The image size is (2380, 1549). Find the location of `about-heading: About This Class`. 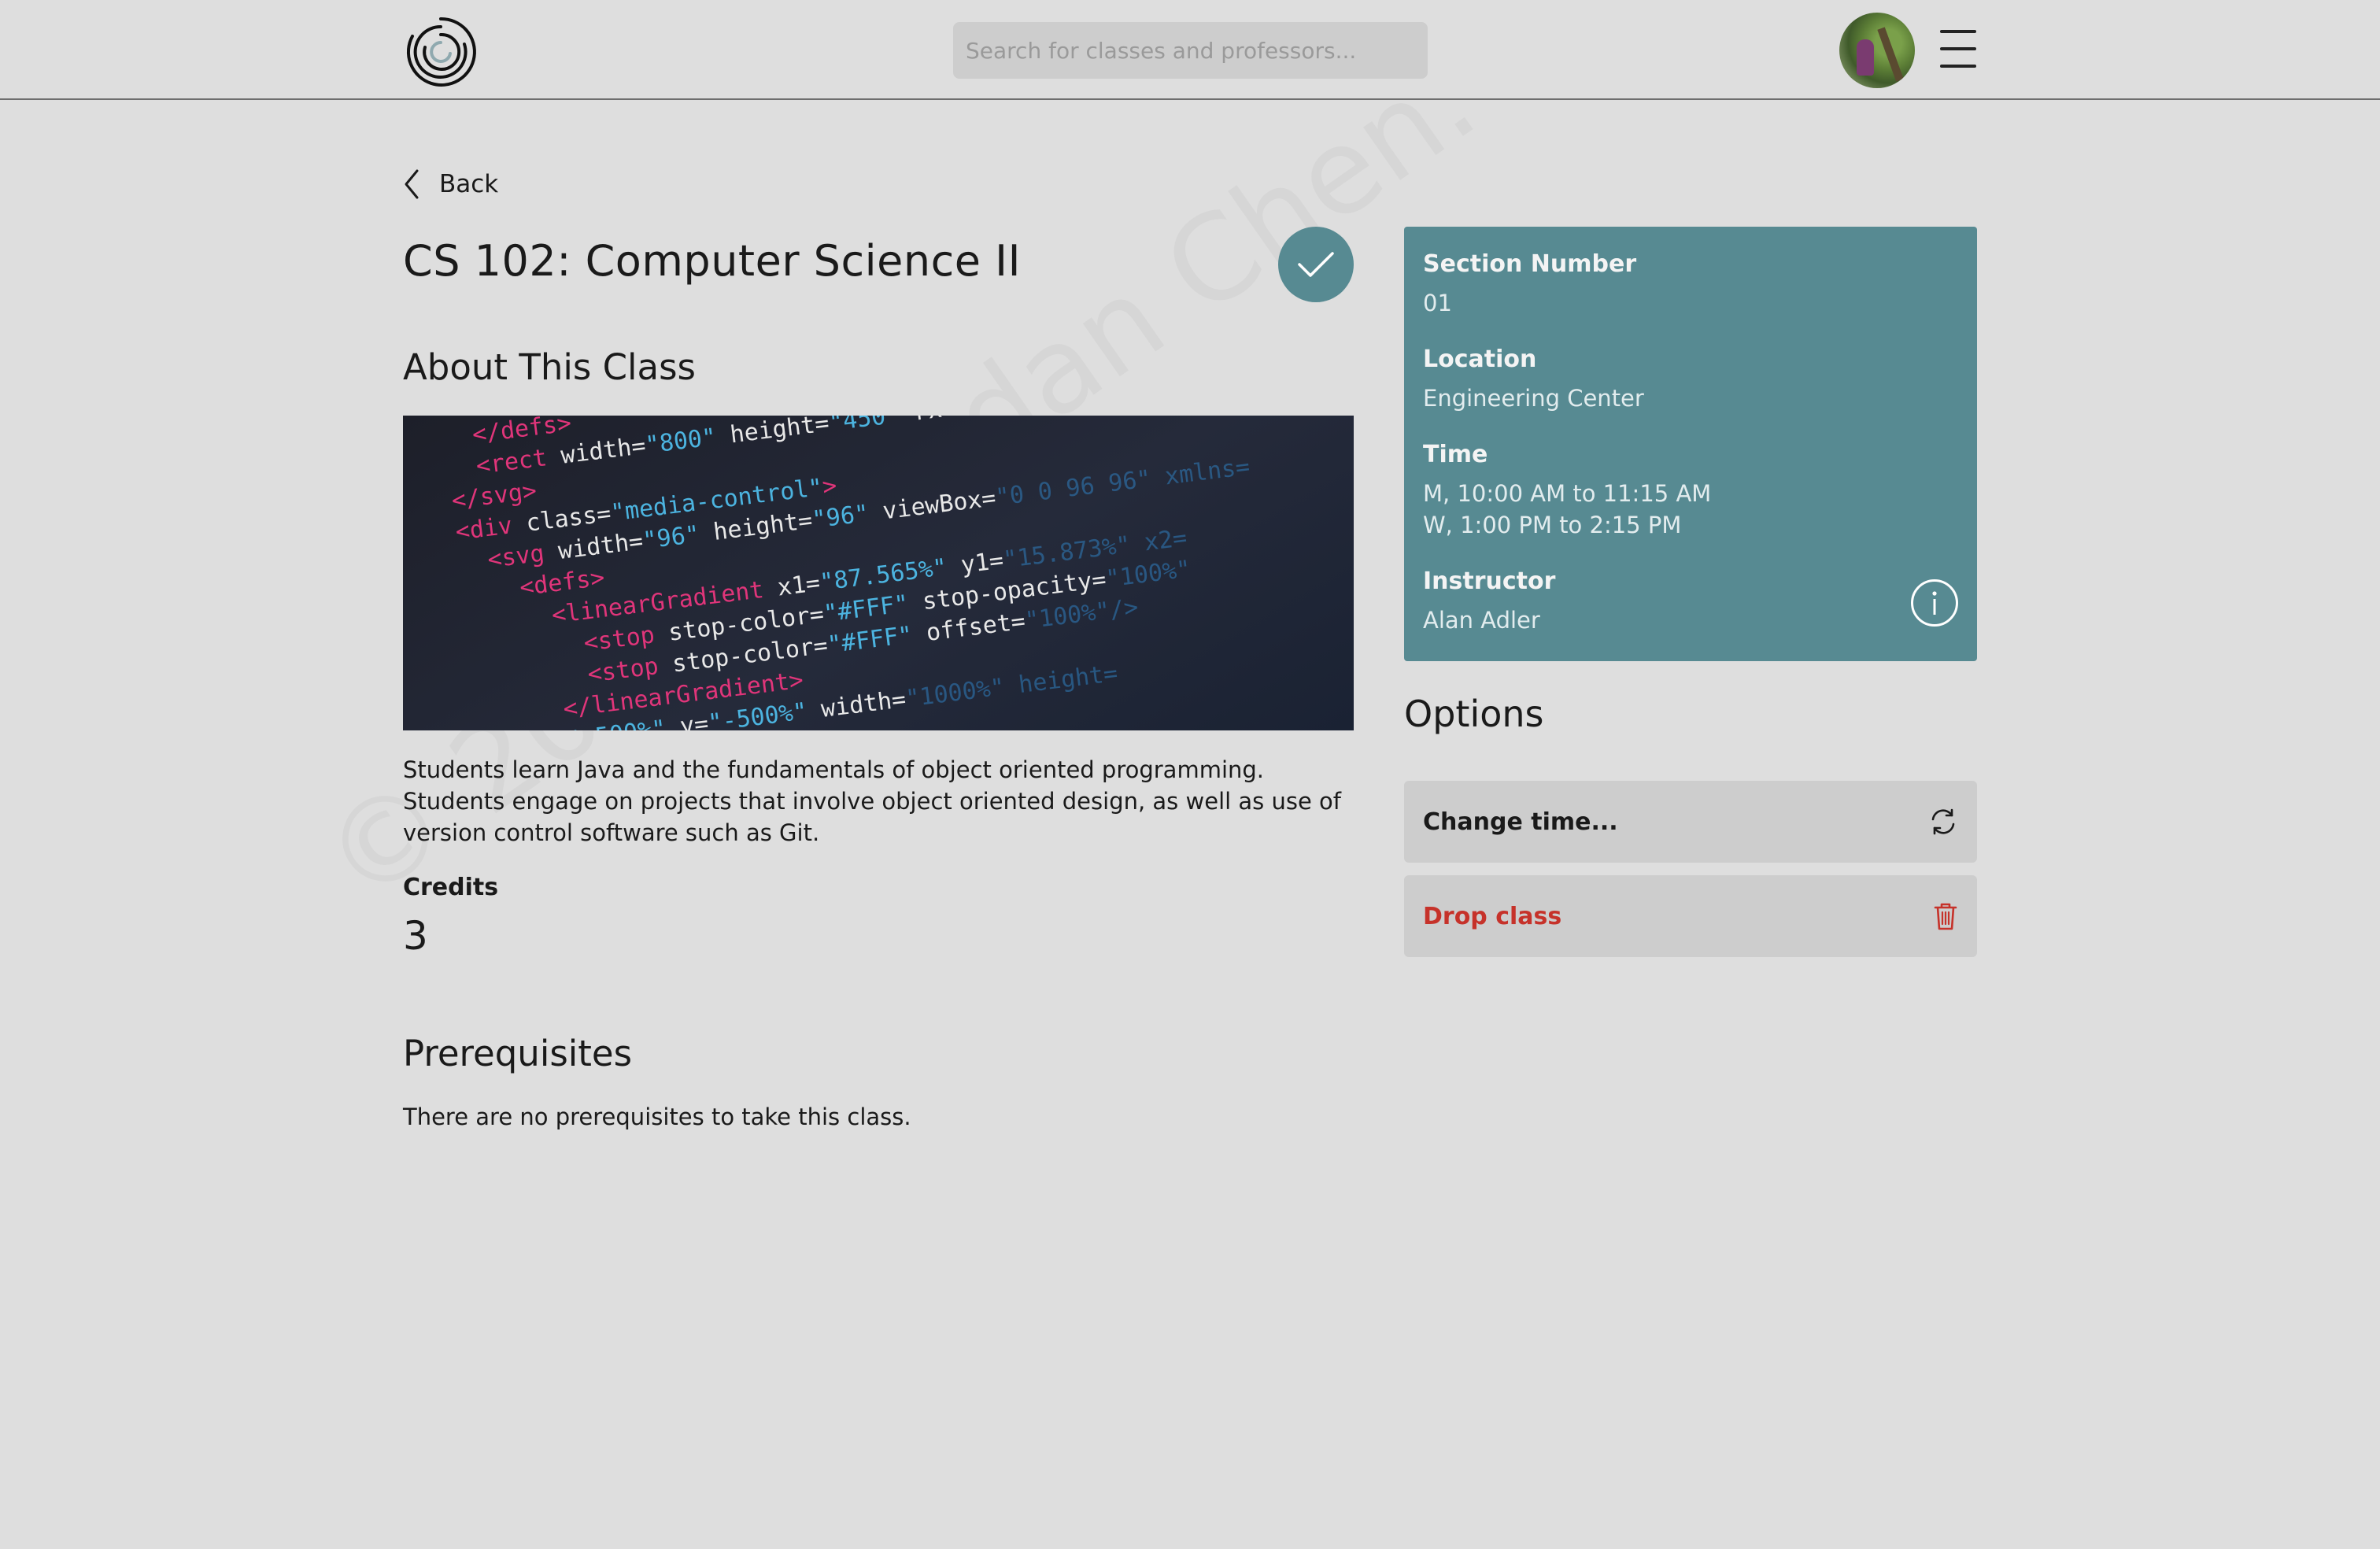

about-heading: About This Class is located at coordinates (549, 367).